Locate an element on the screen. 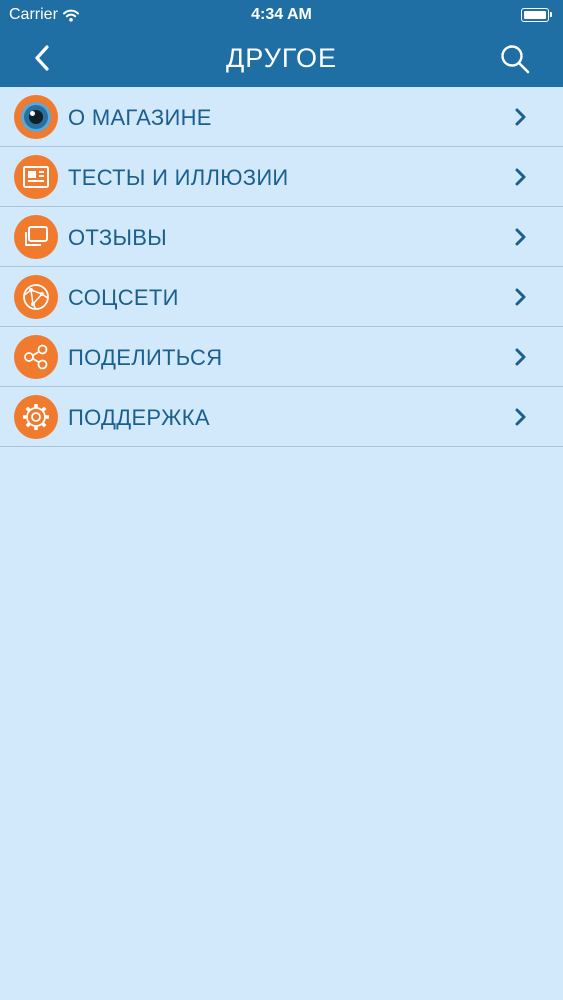 The height and width of the screenshot is (1000, 563). menu-item-reviews: ОТЗЫВЫ is located at coordinates (281, 237).